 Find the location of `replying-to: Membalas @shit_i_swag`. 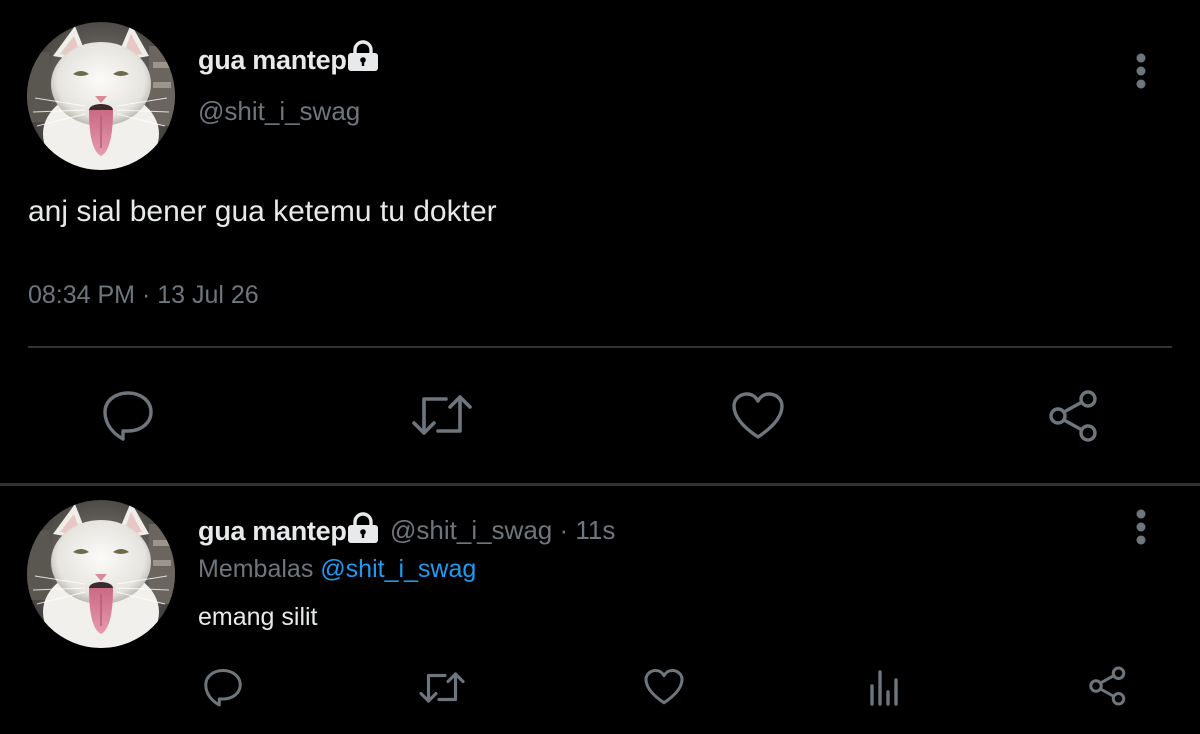

replying-to: Membalas @shit_i_swag is located at coordinates (337, 569).